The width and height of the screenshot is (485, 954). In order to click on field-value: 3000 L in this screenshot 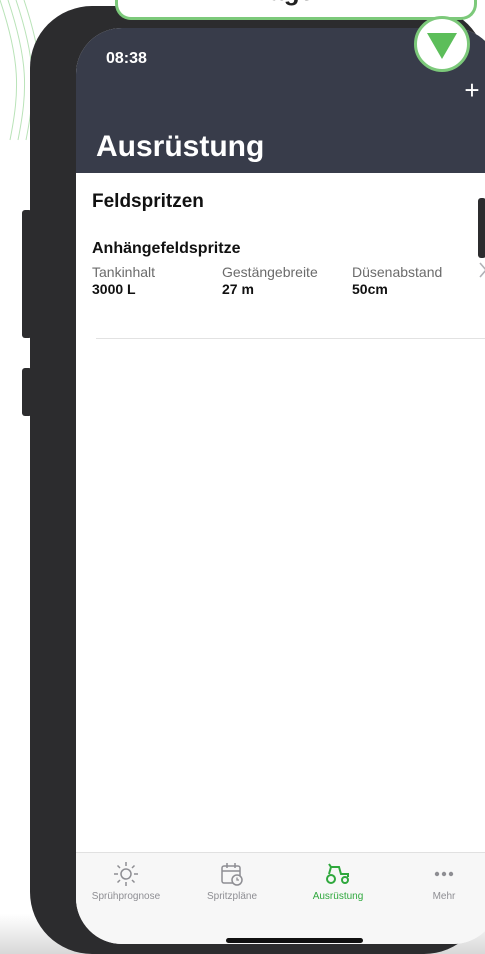, I will do `click(114, 289)`.